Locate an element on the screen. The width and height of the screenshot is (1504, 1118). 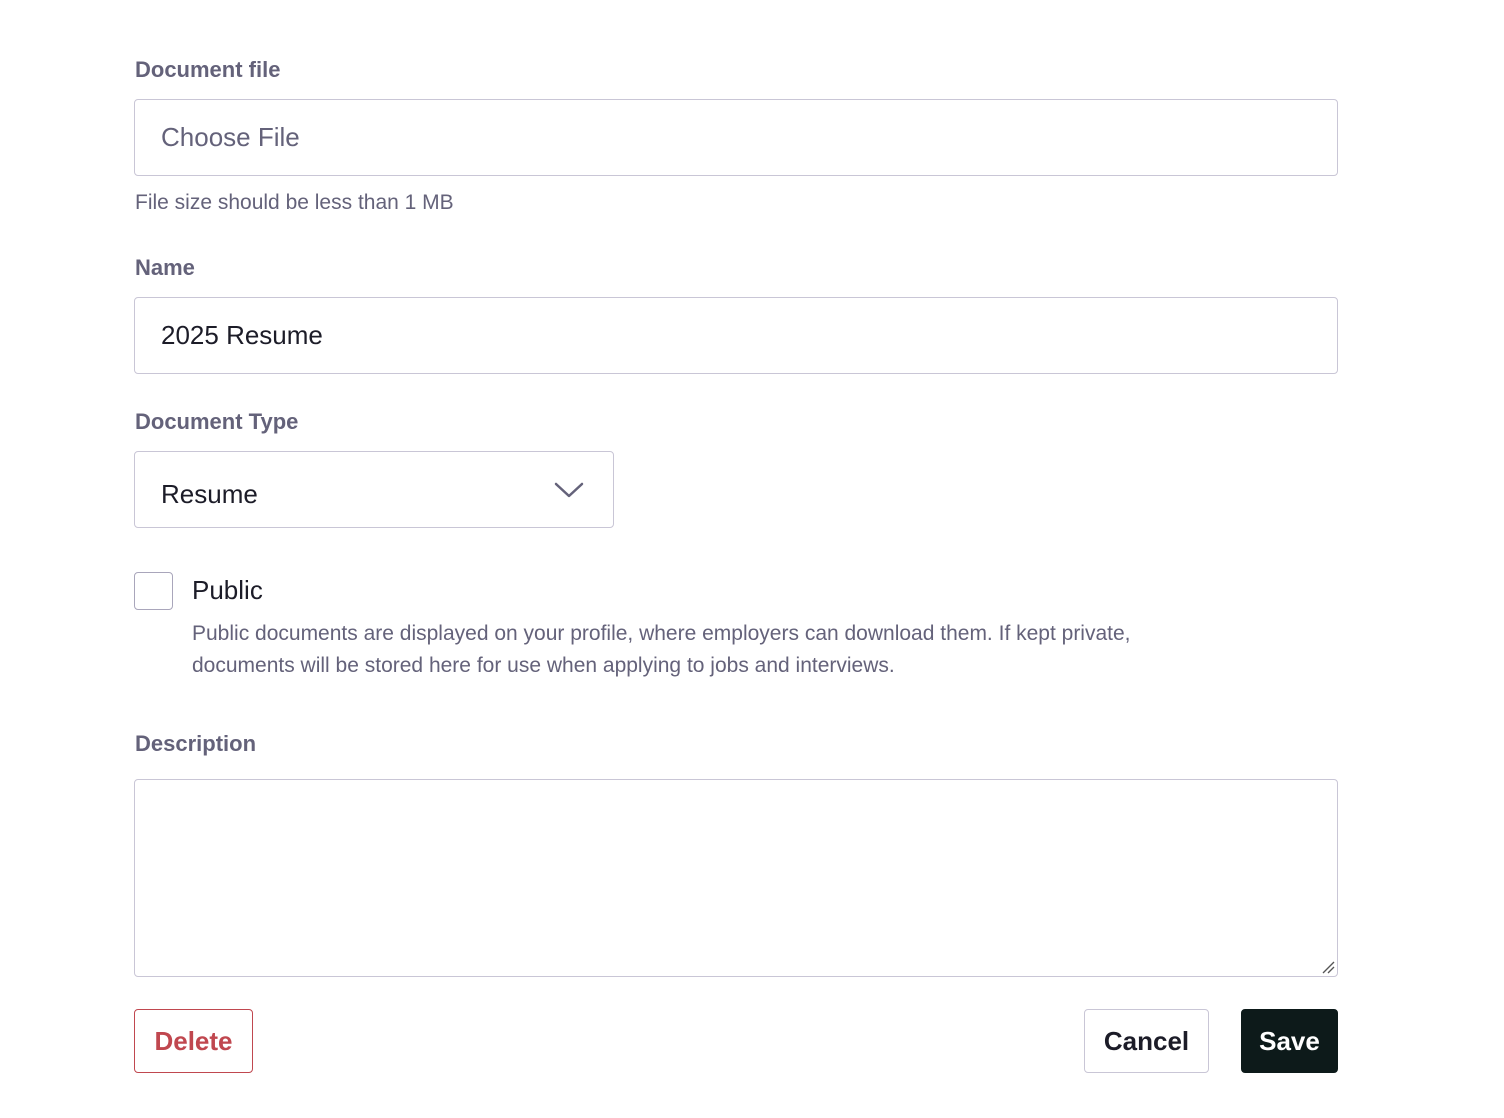
resize-handle-icon is located at coordinates (1328, 967).